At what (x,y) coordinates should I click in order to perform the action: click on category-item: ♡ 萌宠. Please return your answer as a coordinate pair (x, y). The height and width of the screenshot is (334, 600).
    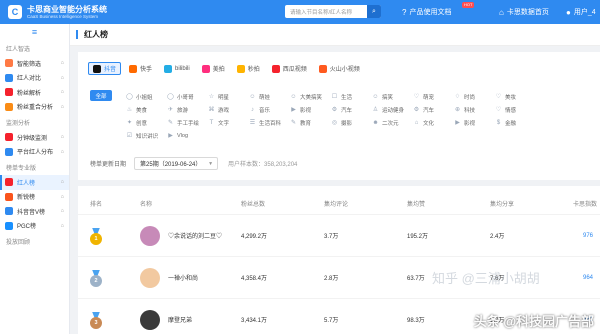
    Looking at the image, I should click on (433, 96).